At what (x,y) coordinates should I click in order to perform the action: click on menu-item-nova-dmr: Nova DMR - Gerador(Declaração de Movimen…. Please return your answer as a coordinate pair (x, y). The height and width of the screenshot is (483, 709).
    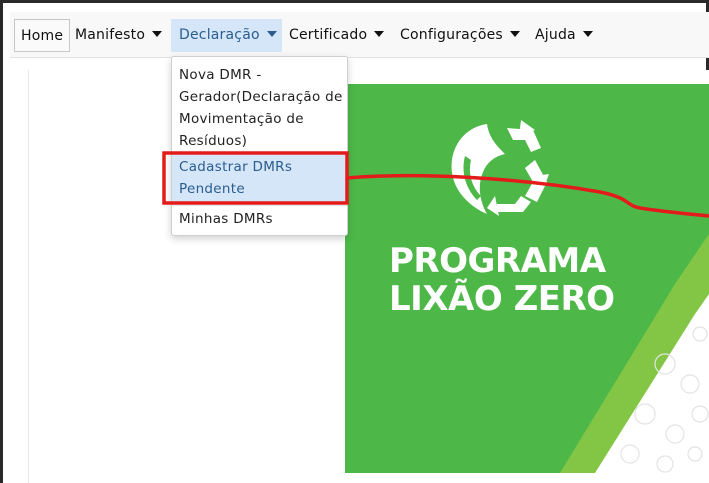
    Looking at the image, I should click on (259, 108).